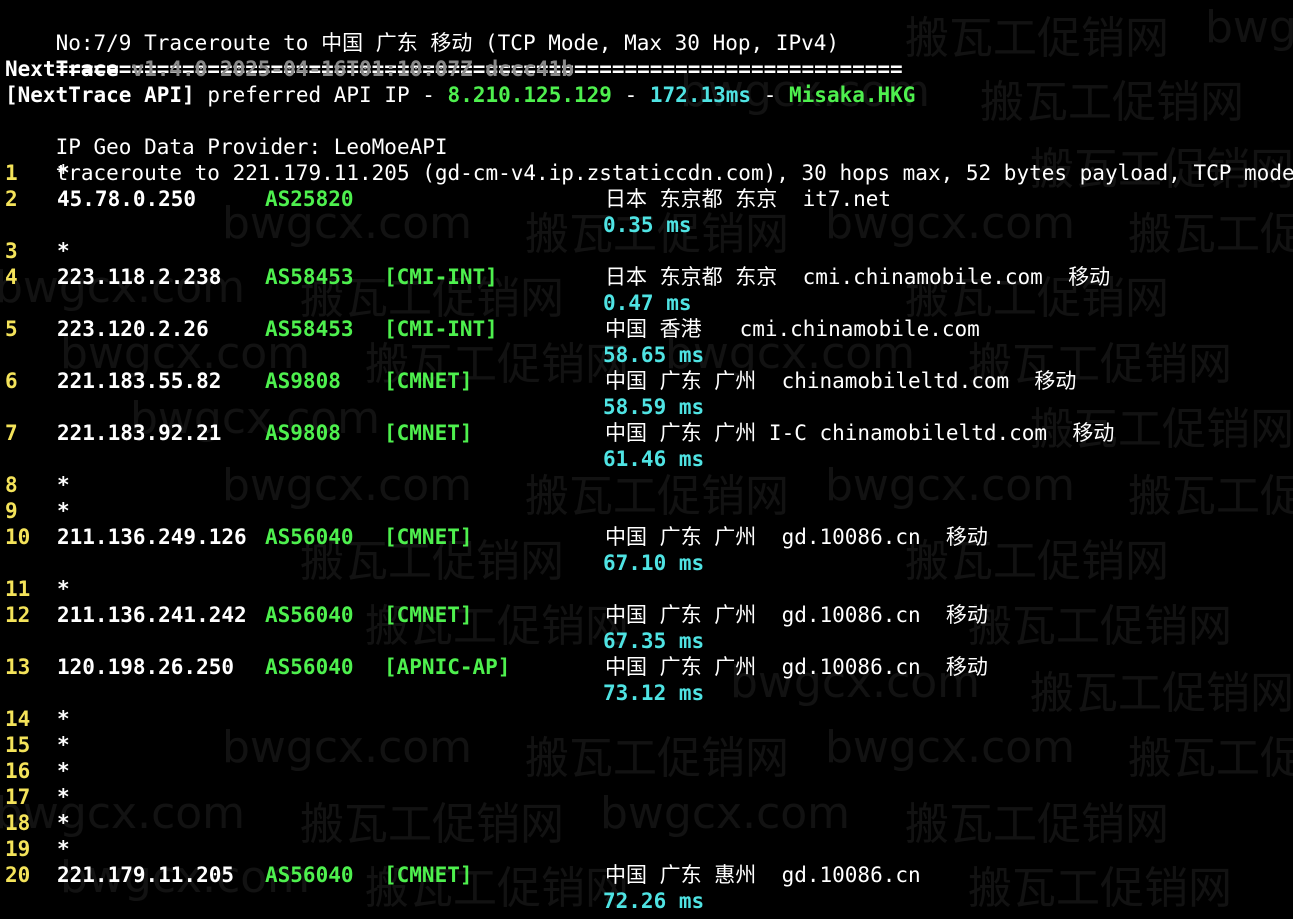 The image size is (1293, 919). What do you see at coordinates (647, 303) in the screenshot?
I see `hop-rtt: 0.47 ms` at bounding box center [647, 303].